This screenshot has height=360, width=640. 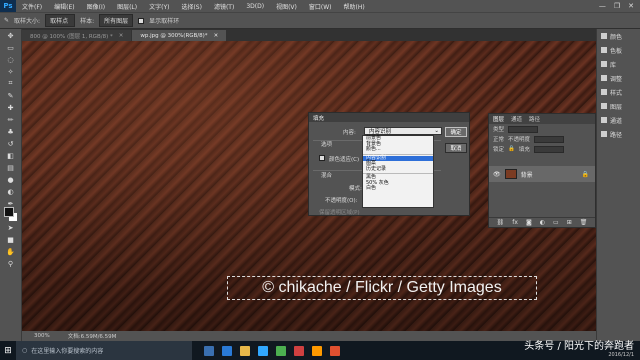 I want to click on menu-type: 文字(Y), so click(x=159, y=6).